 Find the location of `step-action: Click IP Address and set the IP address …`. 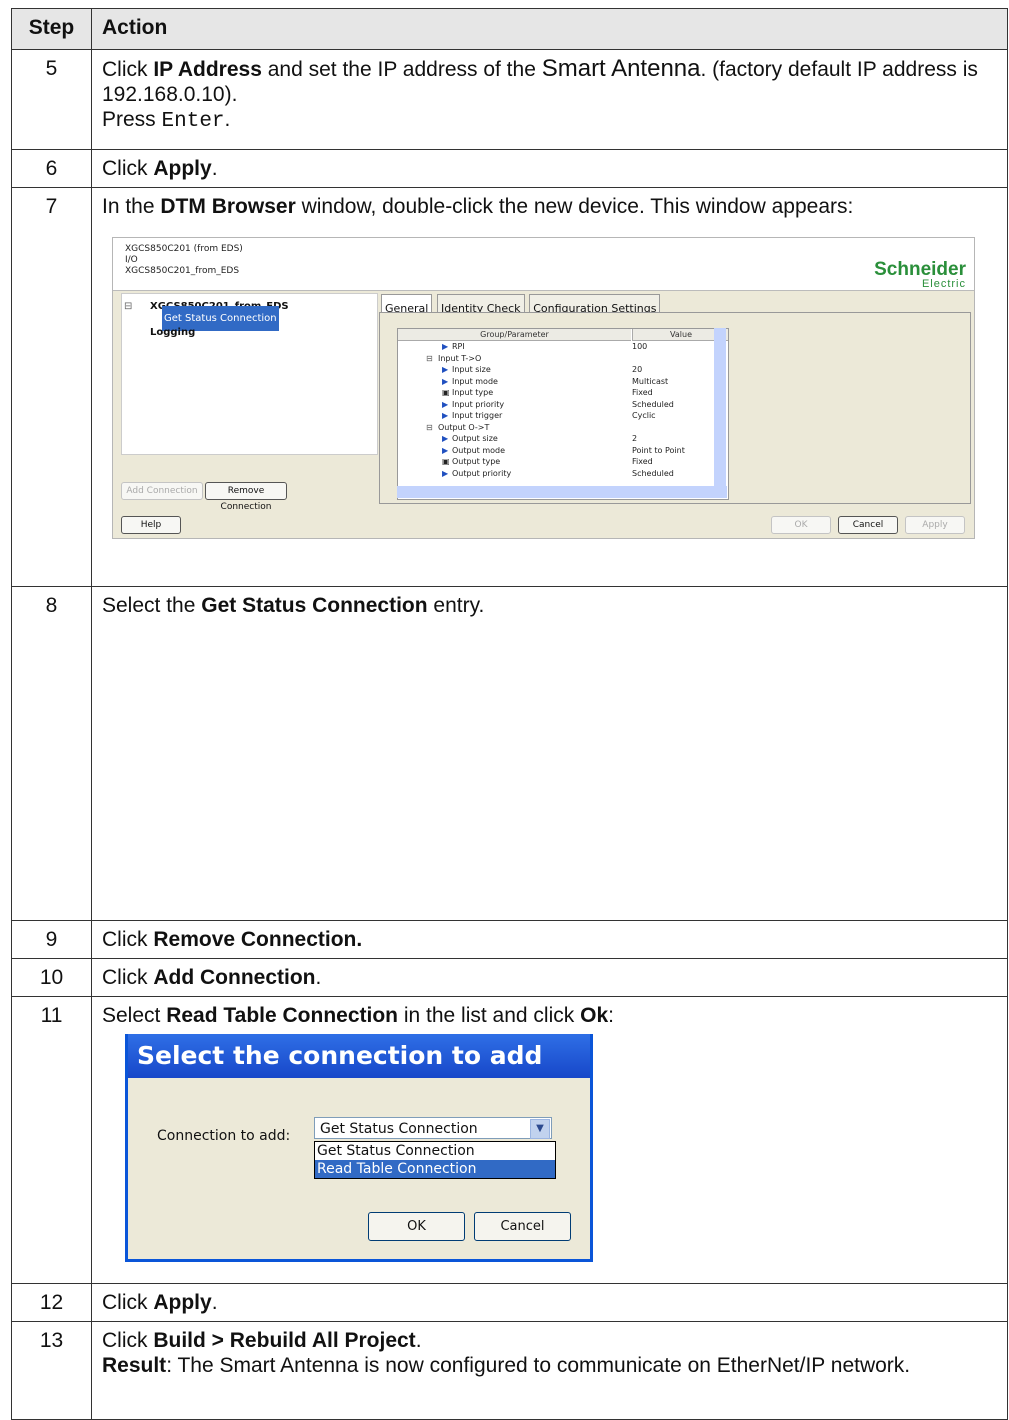

step-action: Click IP Address and set the IP address … is located at coordinates (549, 99).